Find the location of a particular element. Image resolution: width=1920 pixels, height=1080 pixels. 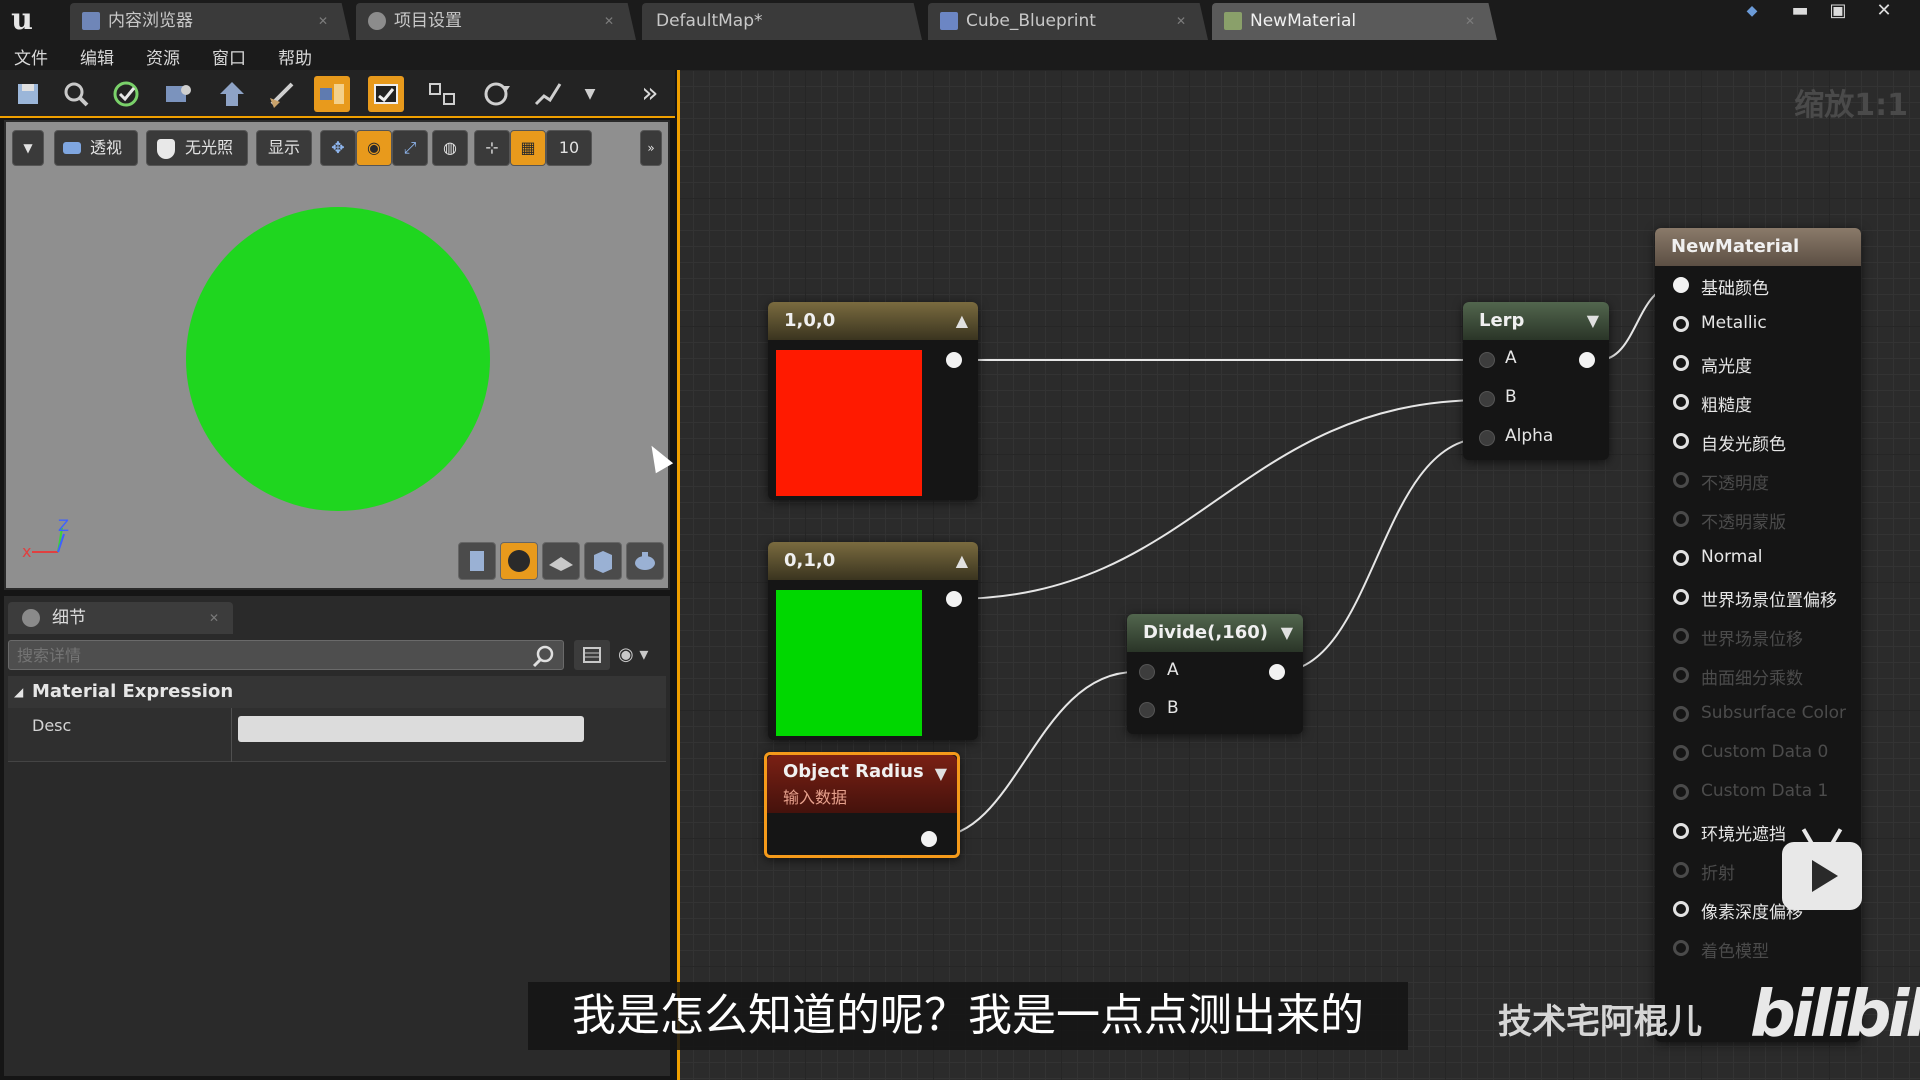

viewport-options-button: ▼ is located at coordinates (28, 148).